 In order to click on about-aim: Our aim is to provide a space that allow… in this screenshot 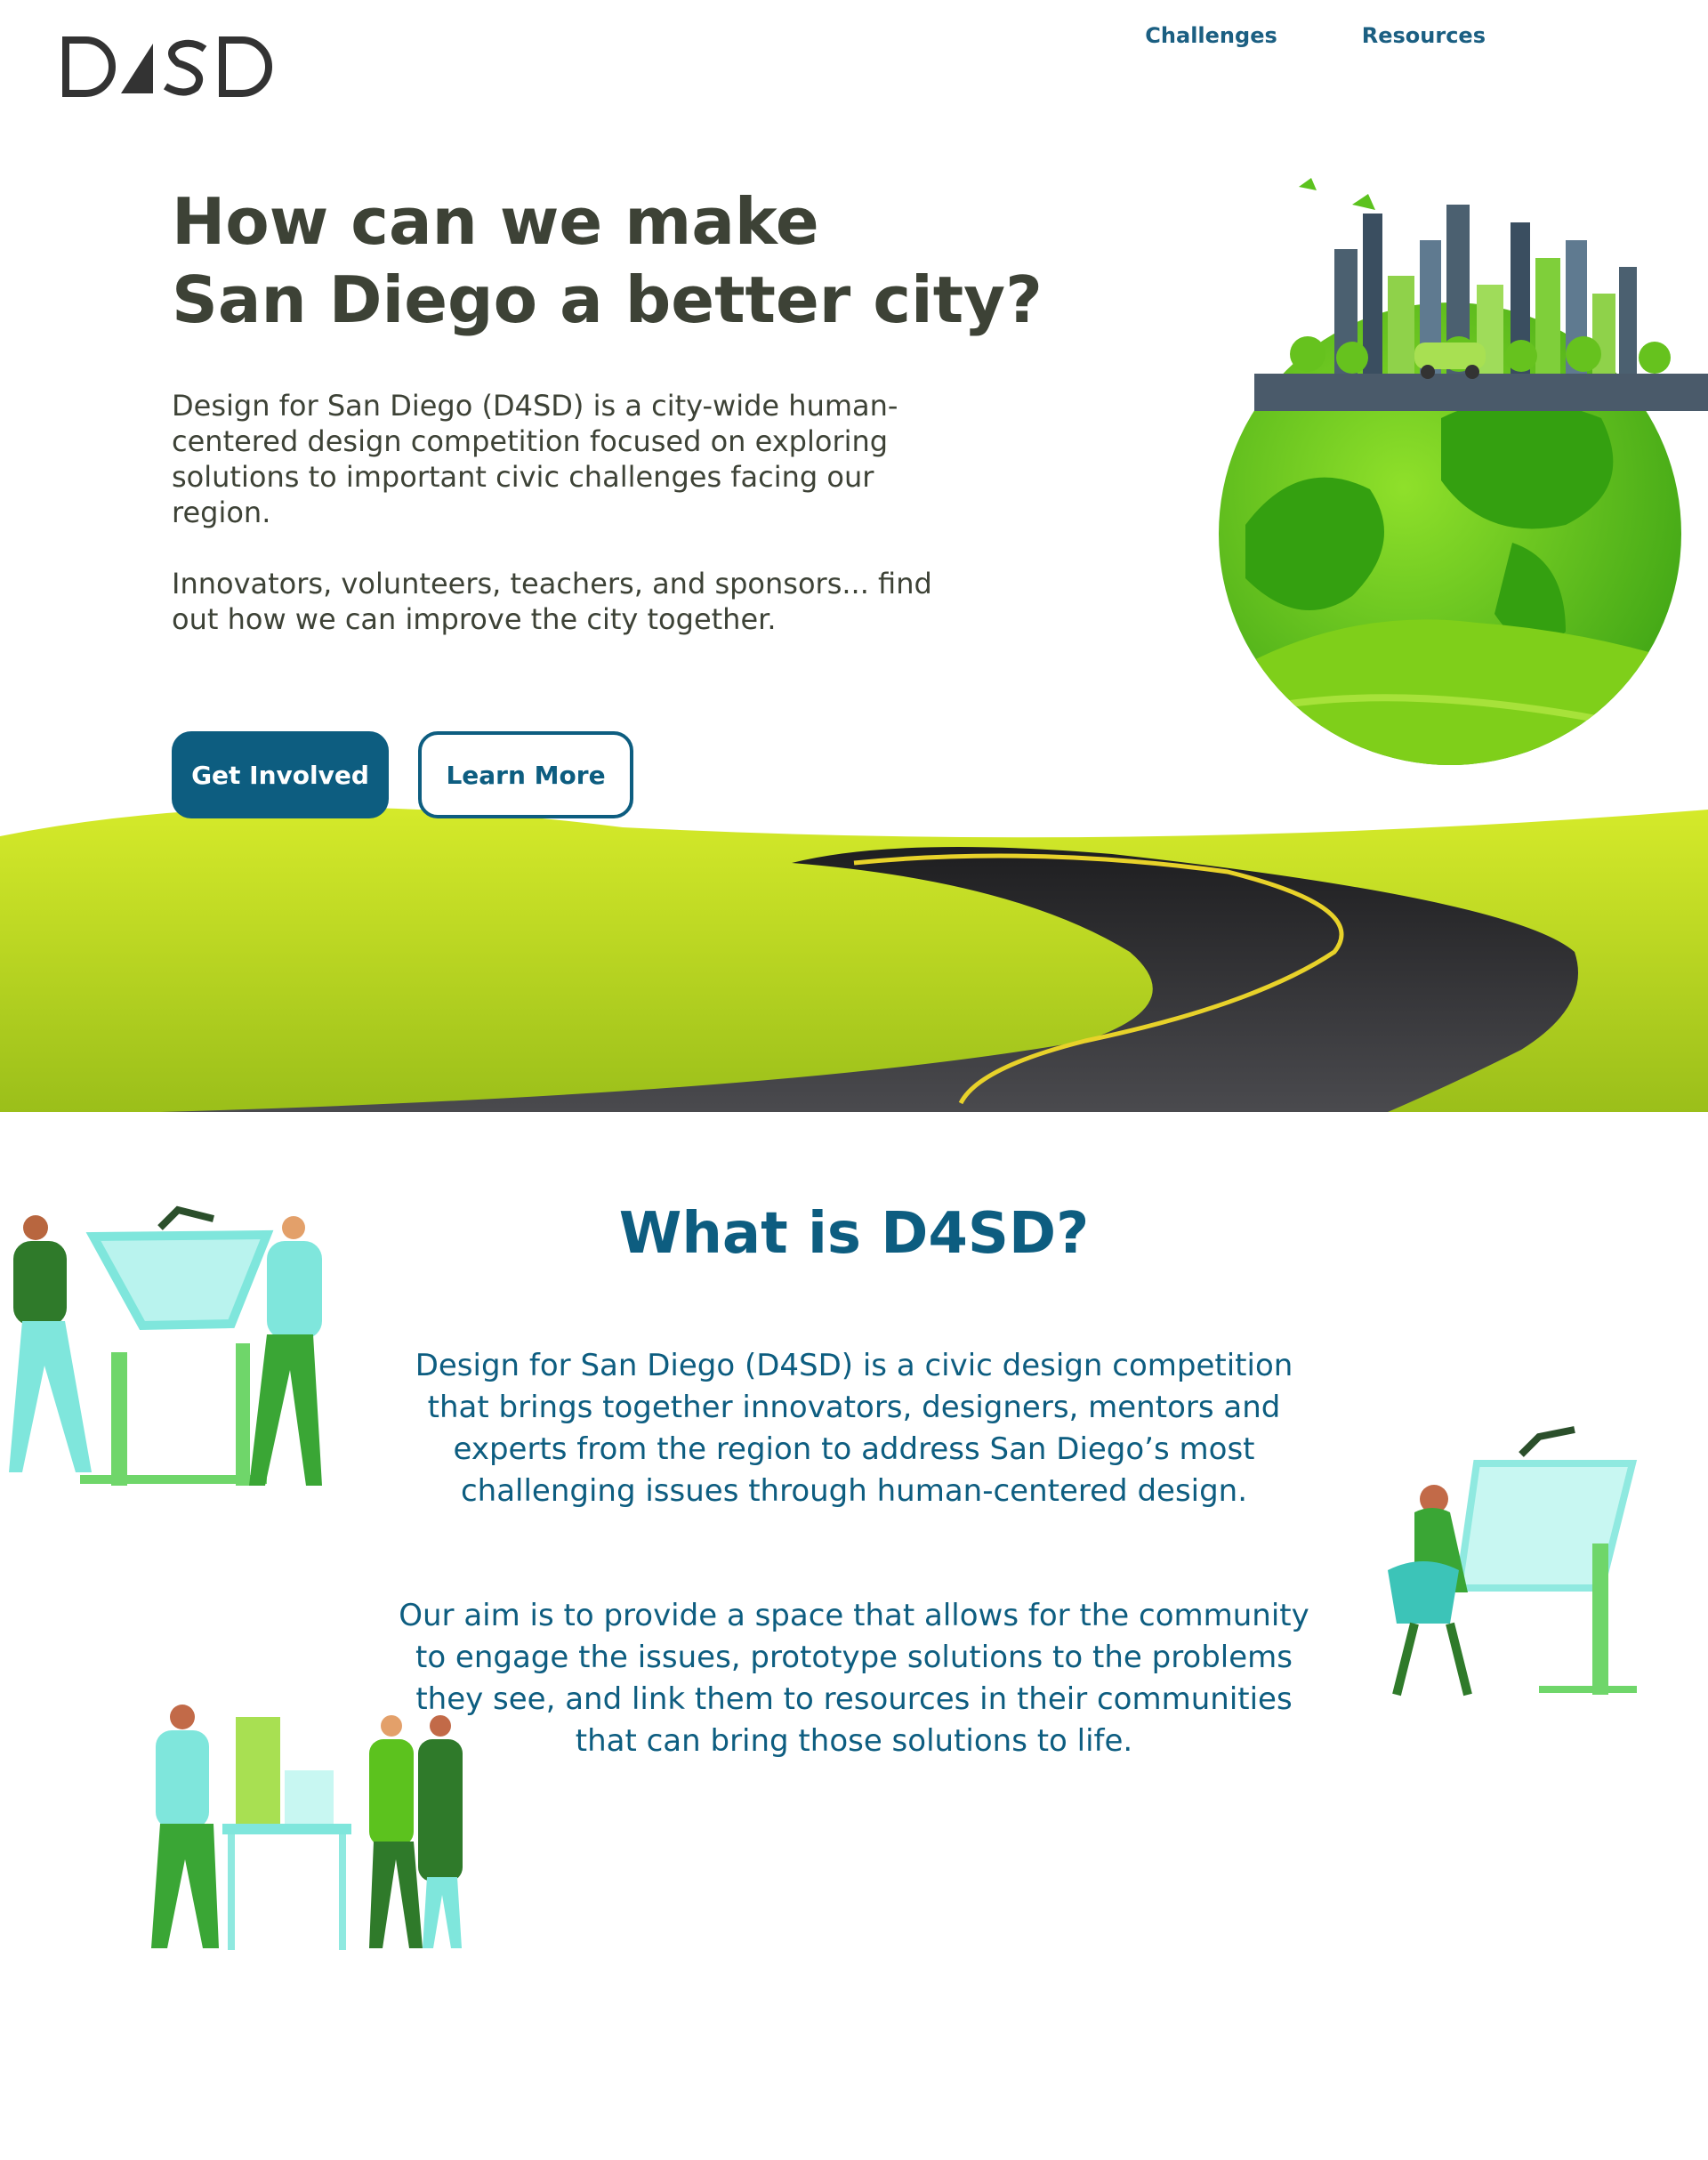, I will do `click(854, 1678)`.